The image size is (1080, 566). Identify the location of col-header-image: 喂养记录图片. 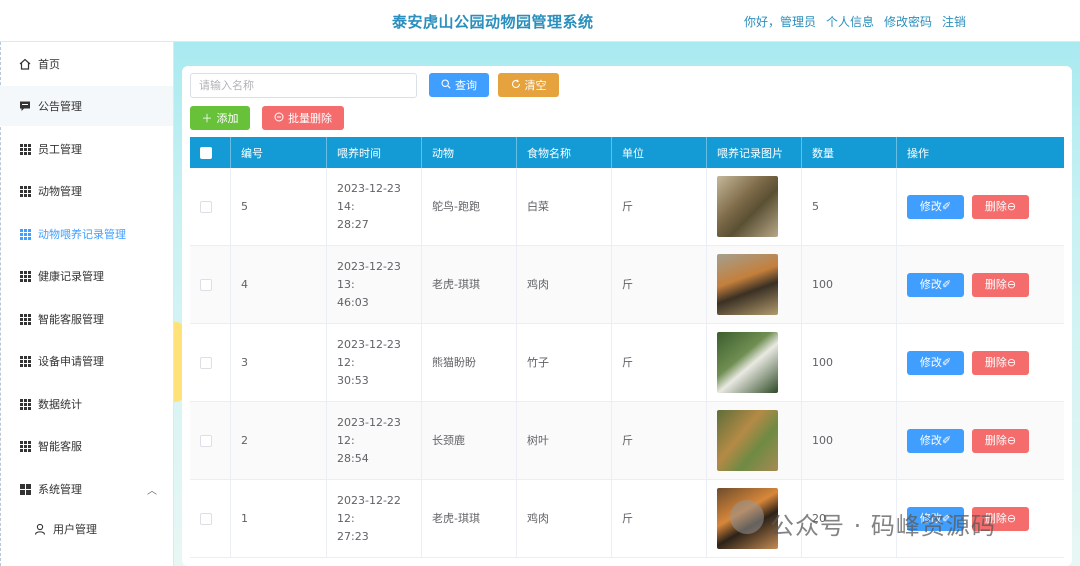
(754, 152).